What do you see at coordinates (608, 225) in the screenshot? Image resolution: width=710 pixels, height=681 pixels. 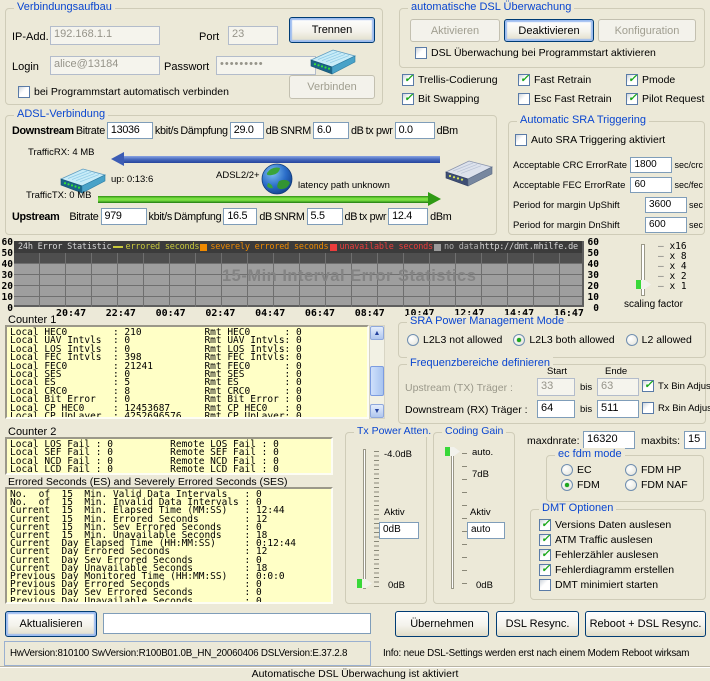 I see `sra-trigger-row: Period for margin DnShift 600 sec` at bounding box center [608, 225].